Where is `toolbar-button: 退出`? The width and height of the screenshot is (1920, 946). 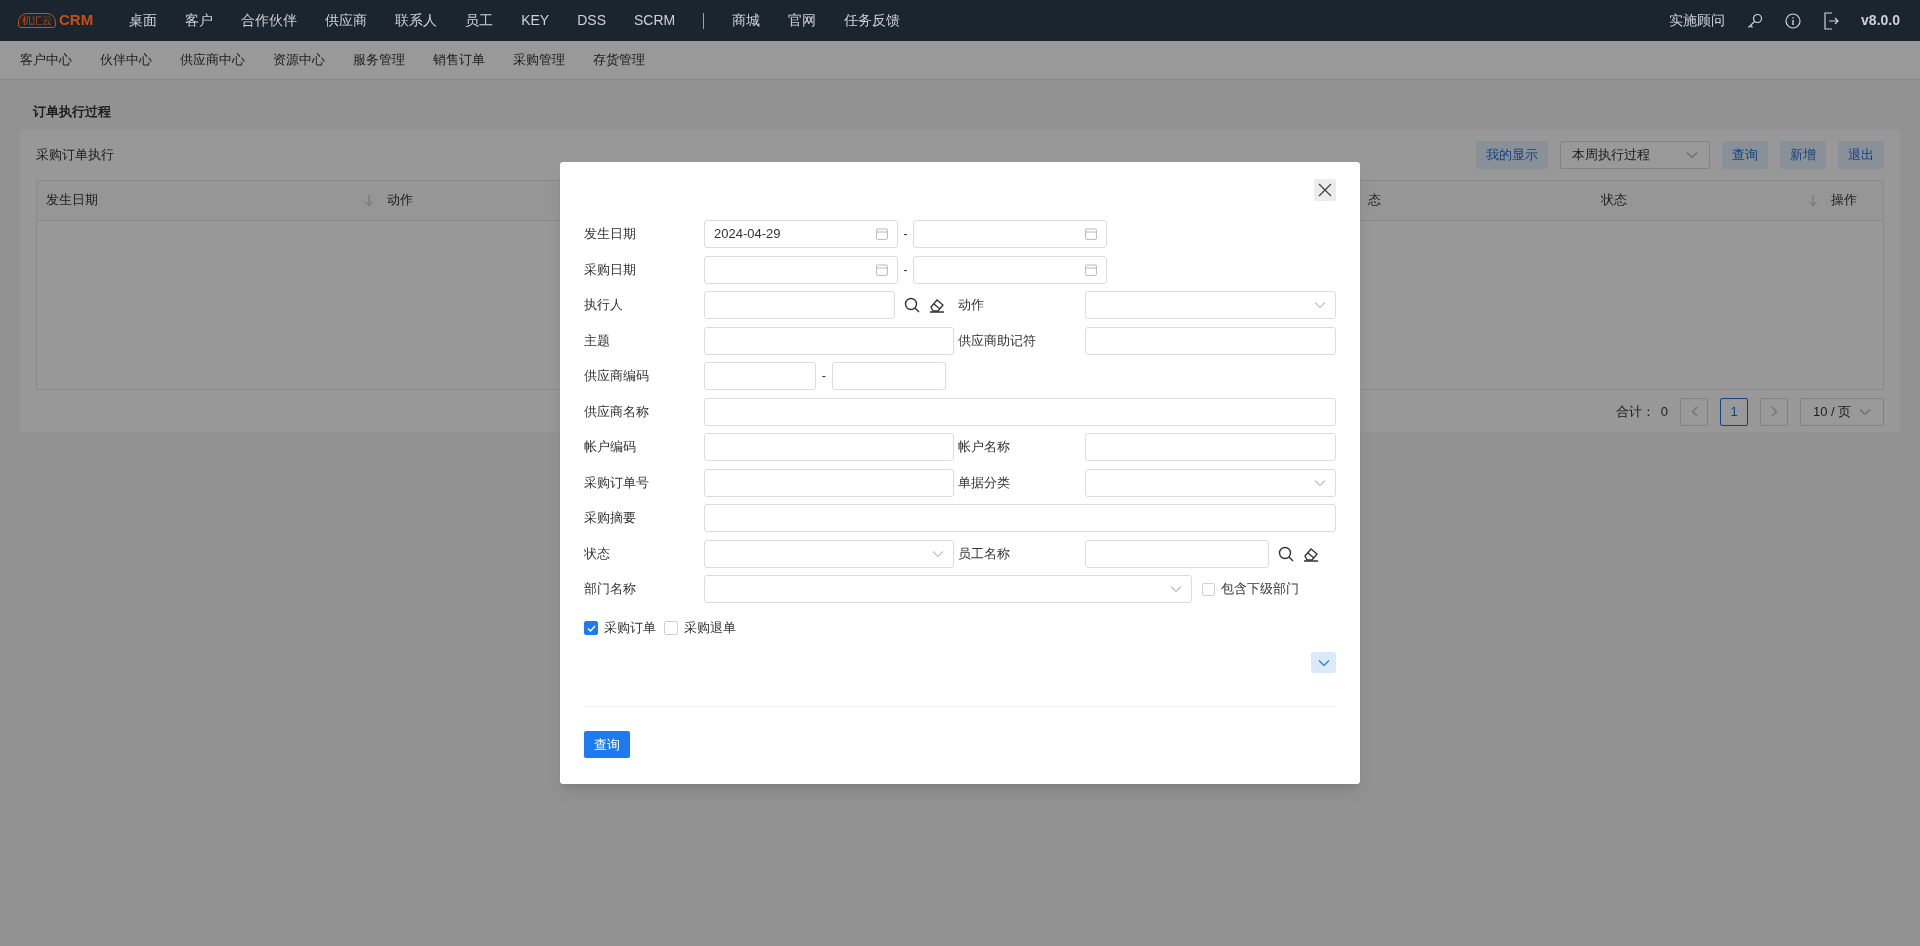 toolbar-button: 退出 is located at coordinates (1861, 154).